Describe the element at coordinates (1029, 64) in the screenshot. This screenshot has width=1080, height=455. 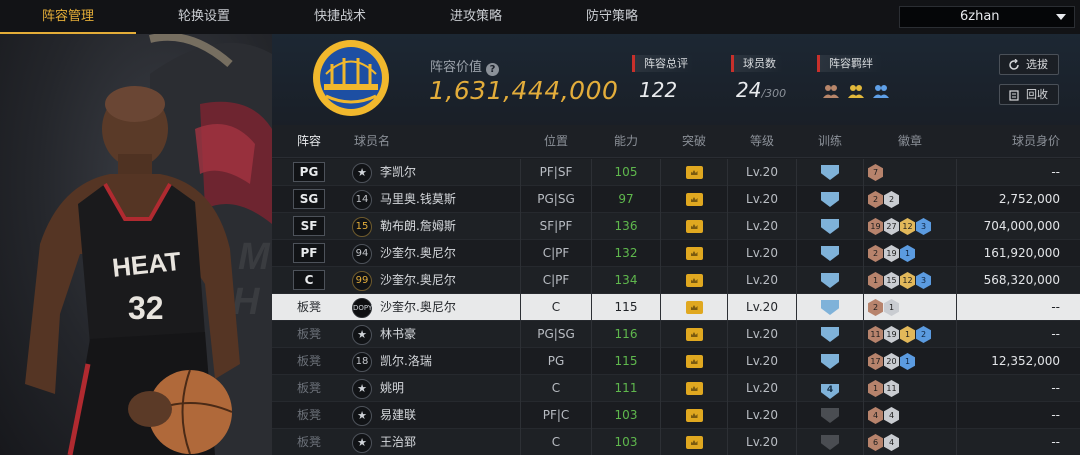
I see `pick-button: 选拔` at that location.